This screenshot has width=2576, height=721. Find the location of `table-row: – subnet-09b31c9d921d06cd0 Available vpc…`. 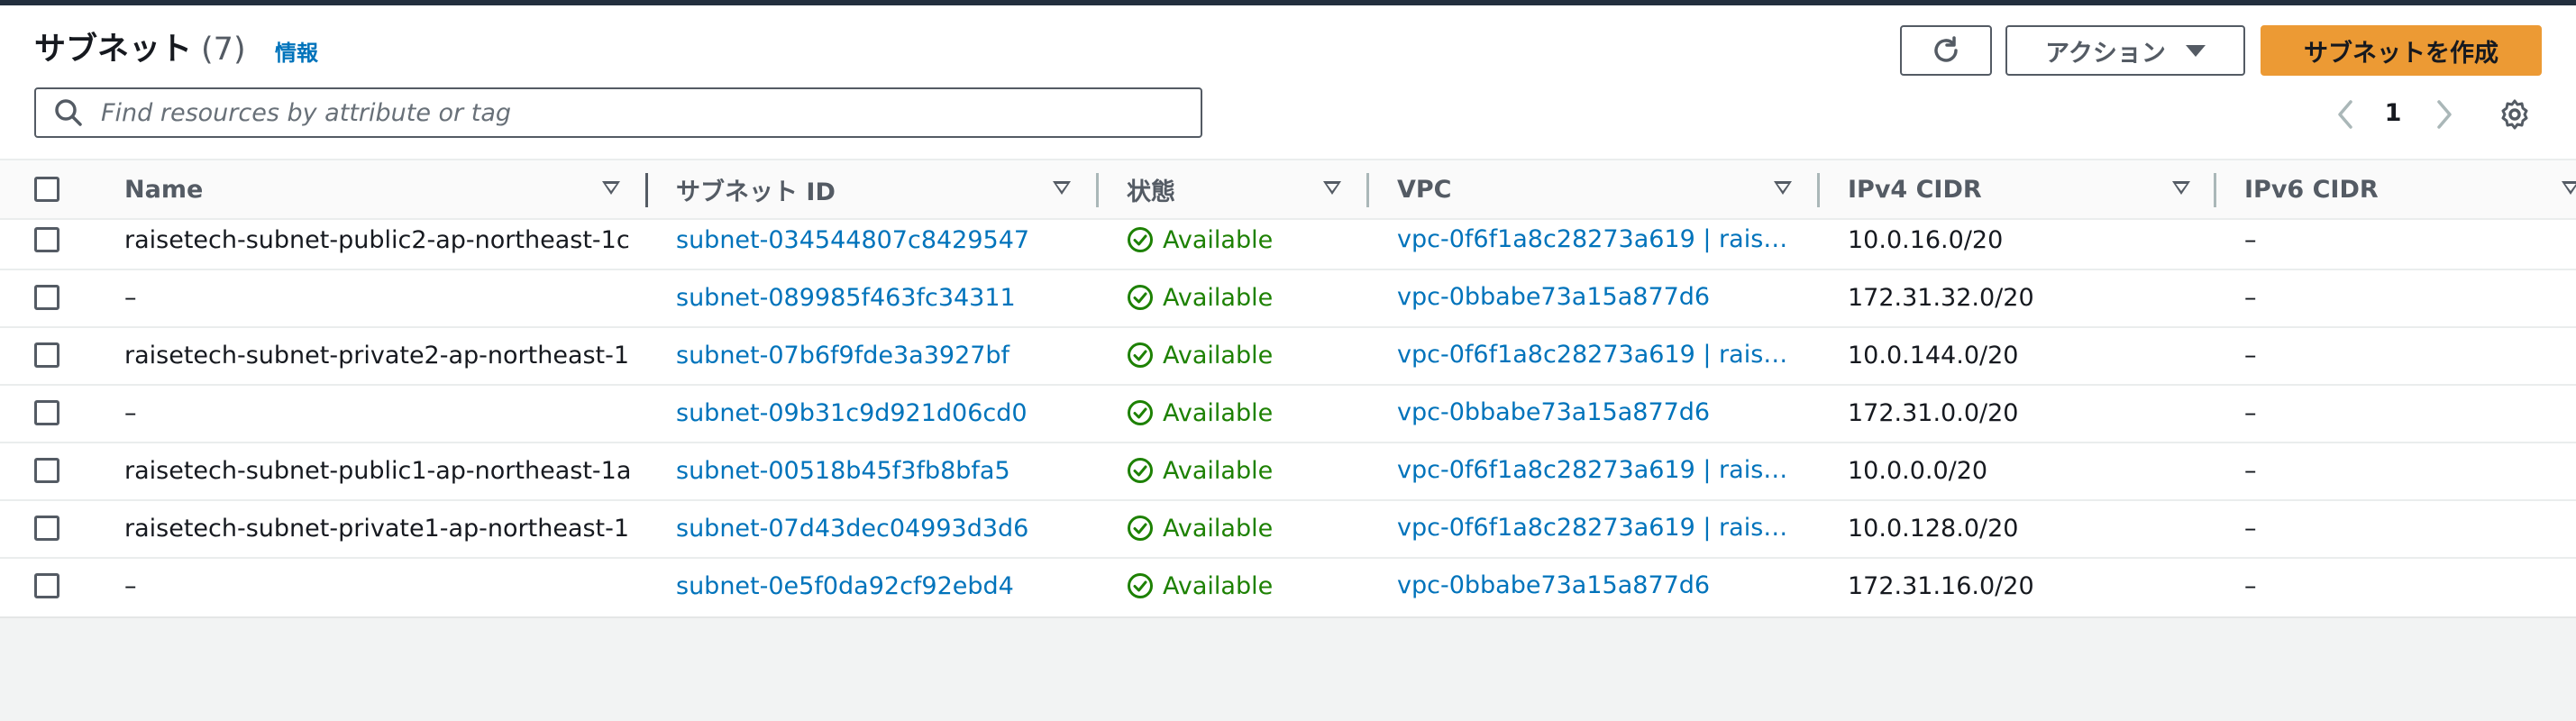

table-row: – subnet-09b31c9d921d06cd0 Available vpc… is located at coordinates (1288, 413).